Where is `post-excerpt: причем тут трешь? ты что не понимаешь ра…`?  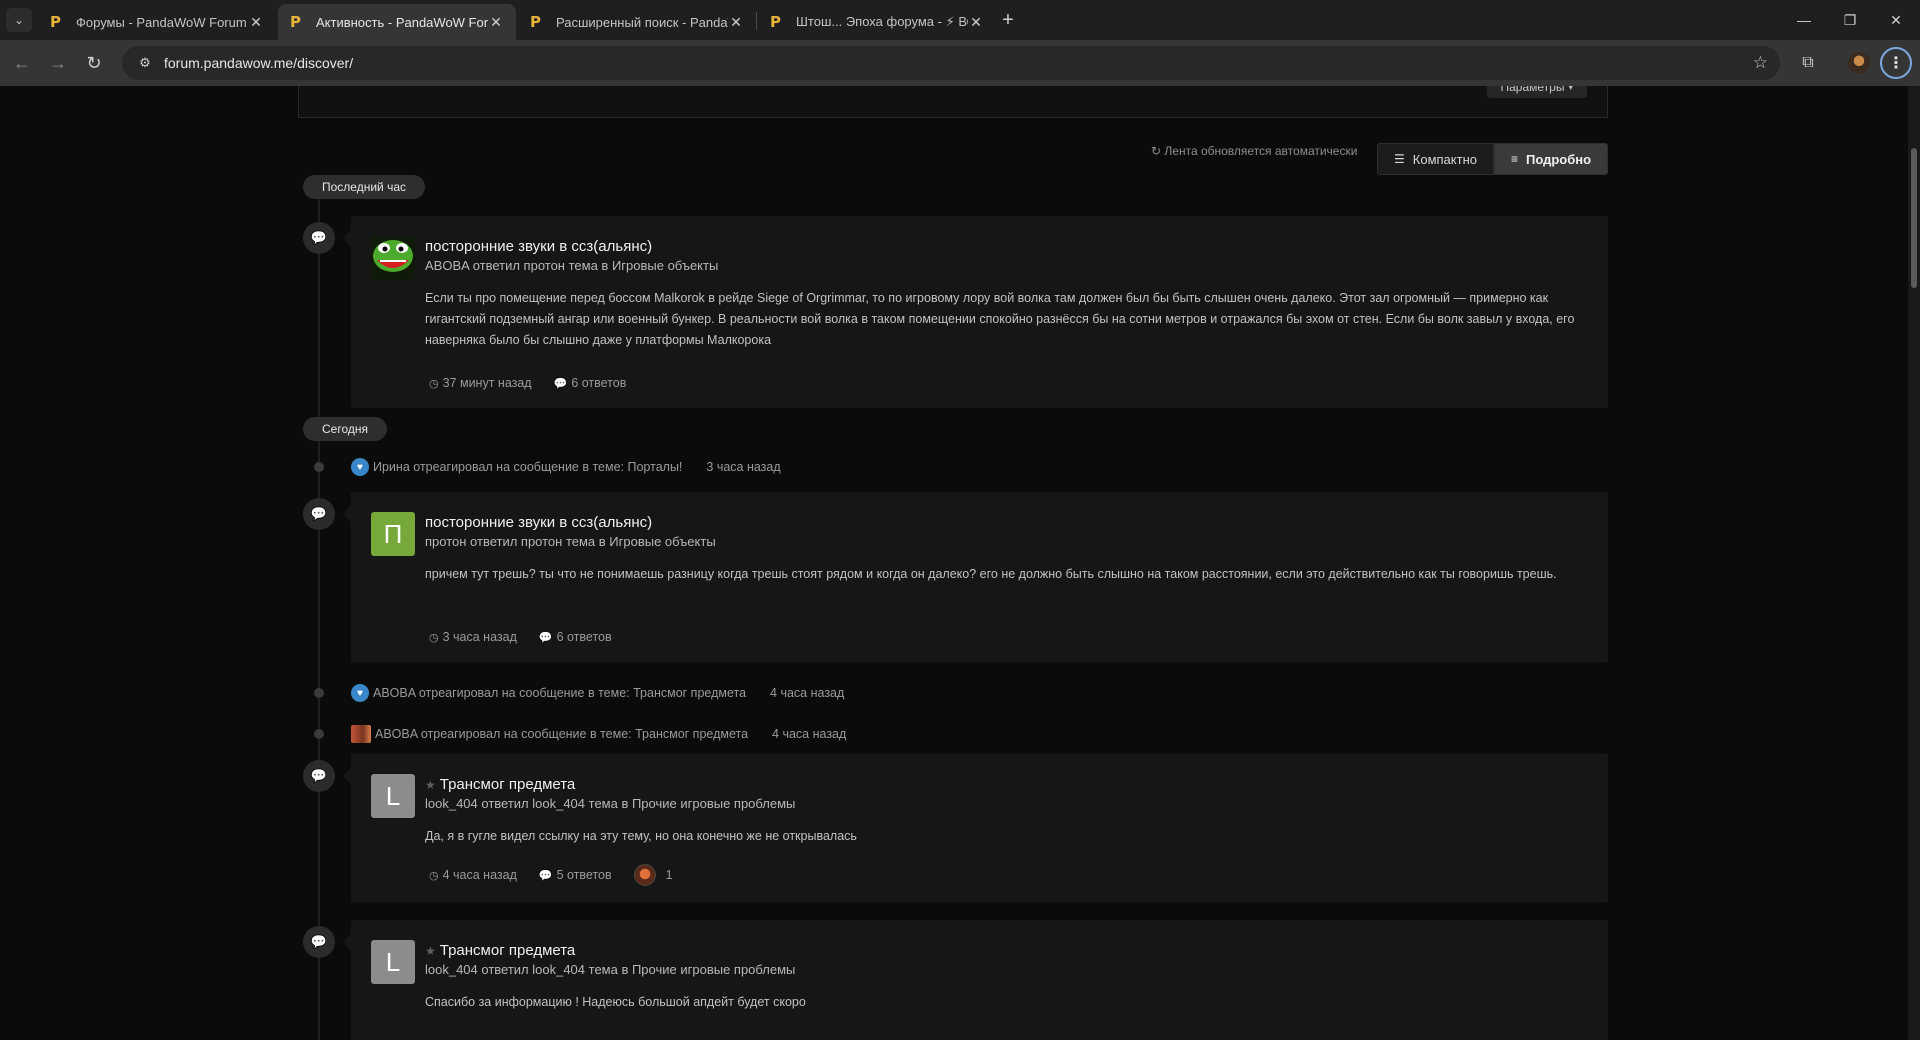
post-excerpt: причем тут трешь? ты что не понимаешь ра… is located at coordinates (991, 574).